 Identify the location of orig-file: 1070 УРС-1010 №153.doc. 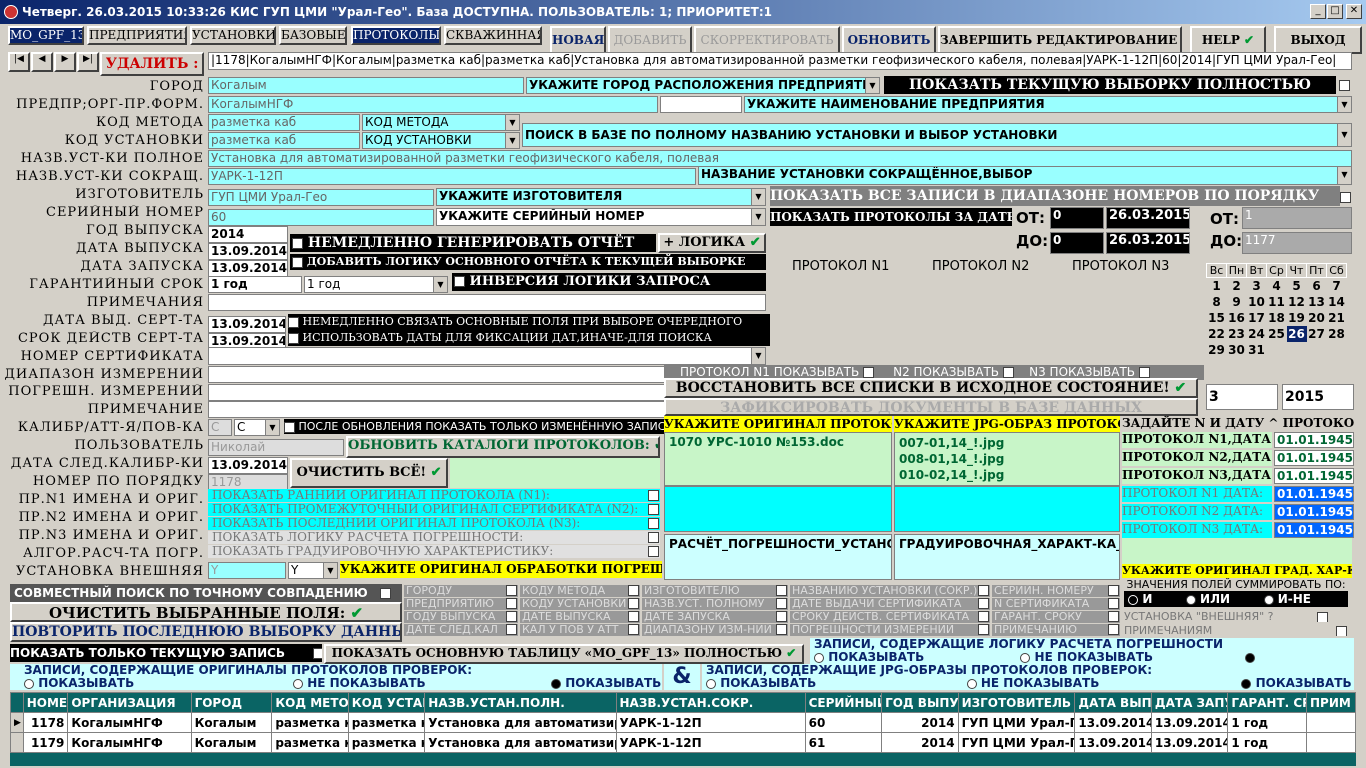
(756, 442).